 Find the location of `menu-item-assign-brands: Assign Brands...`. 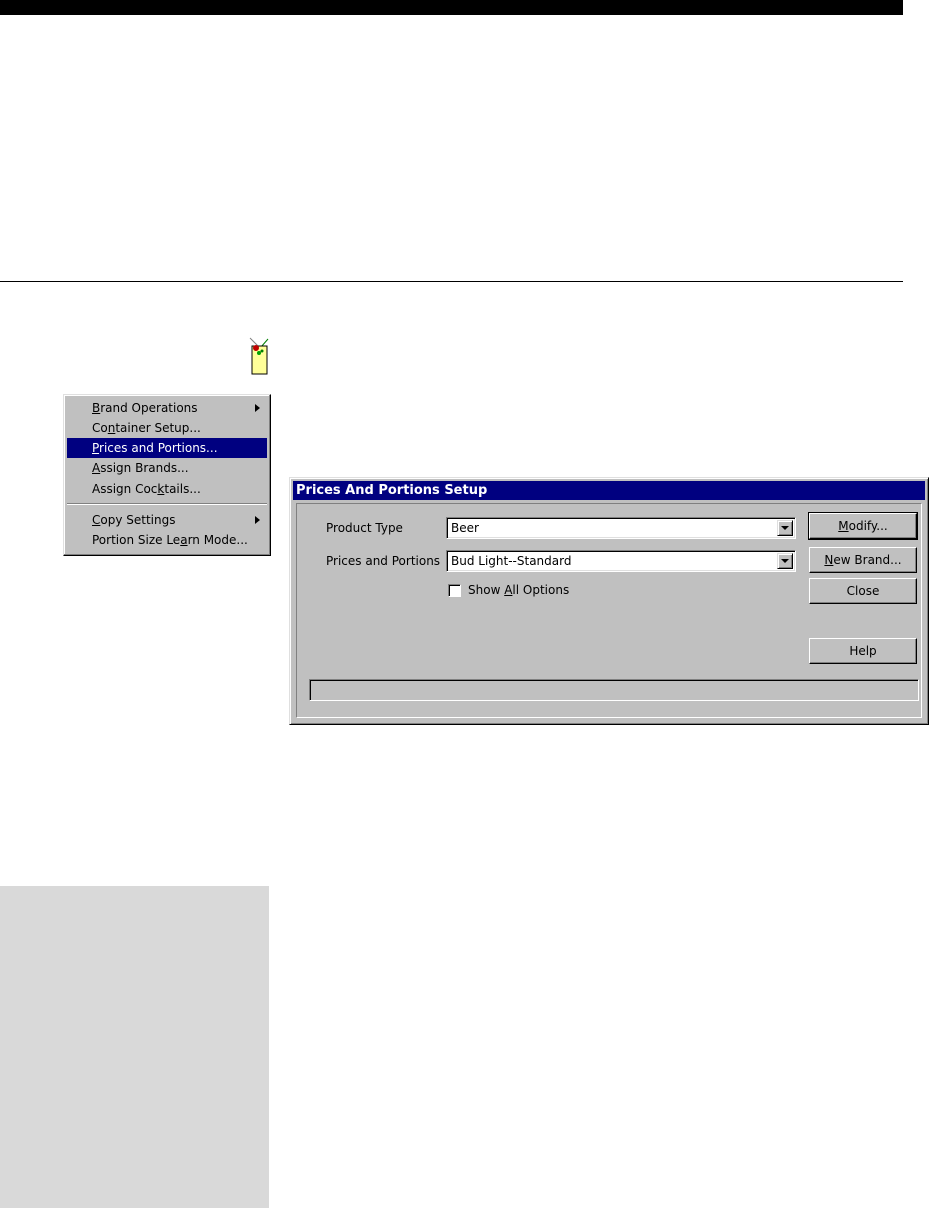

menu-item-assign-brands: Assign Brands... is located at coordinates (167, 468).